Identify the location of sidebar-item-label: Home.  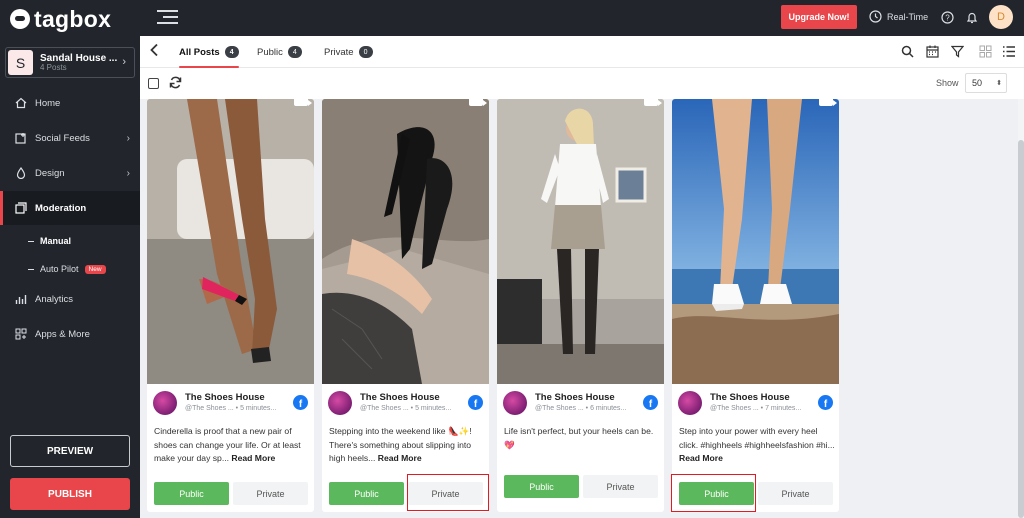
(48, 103).